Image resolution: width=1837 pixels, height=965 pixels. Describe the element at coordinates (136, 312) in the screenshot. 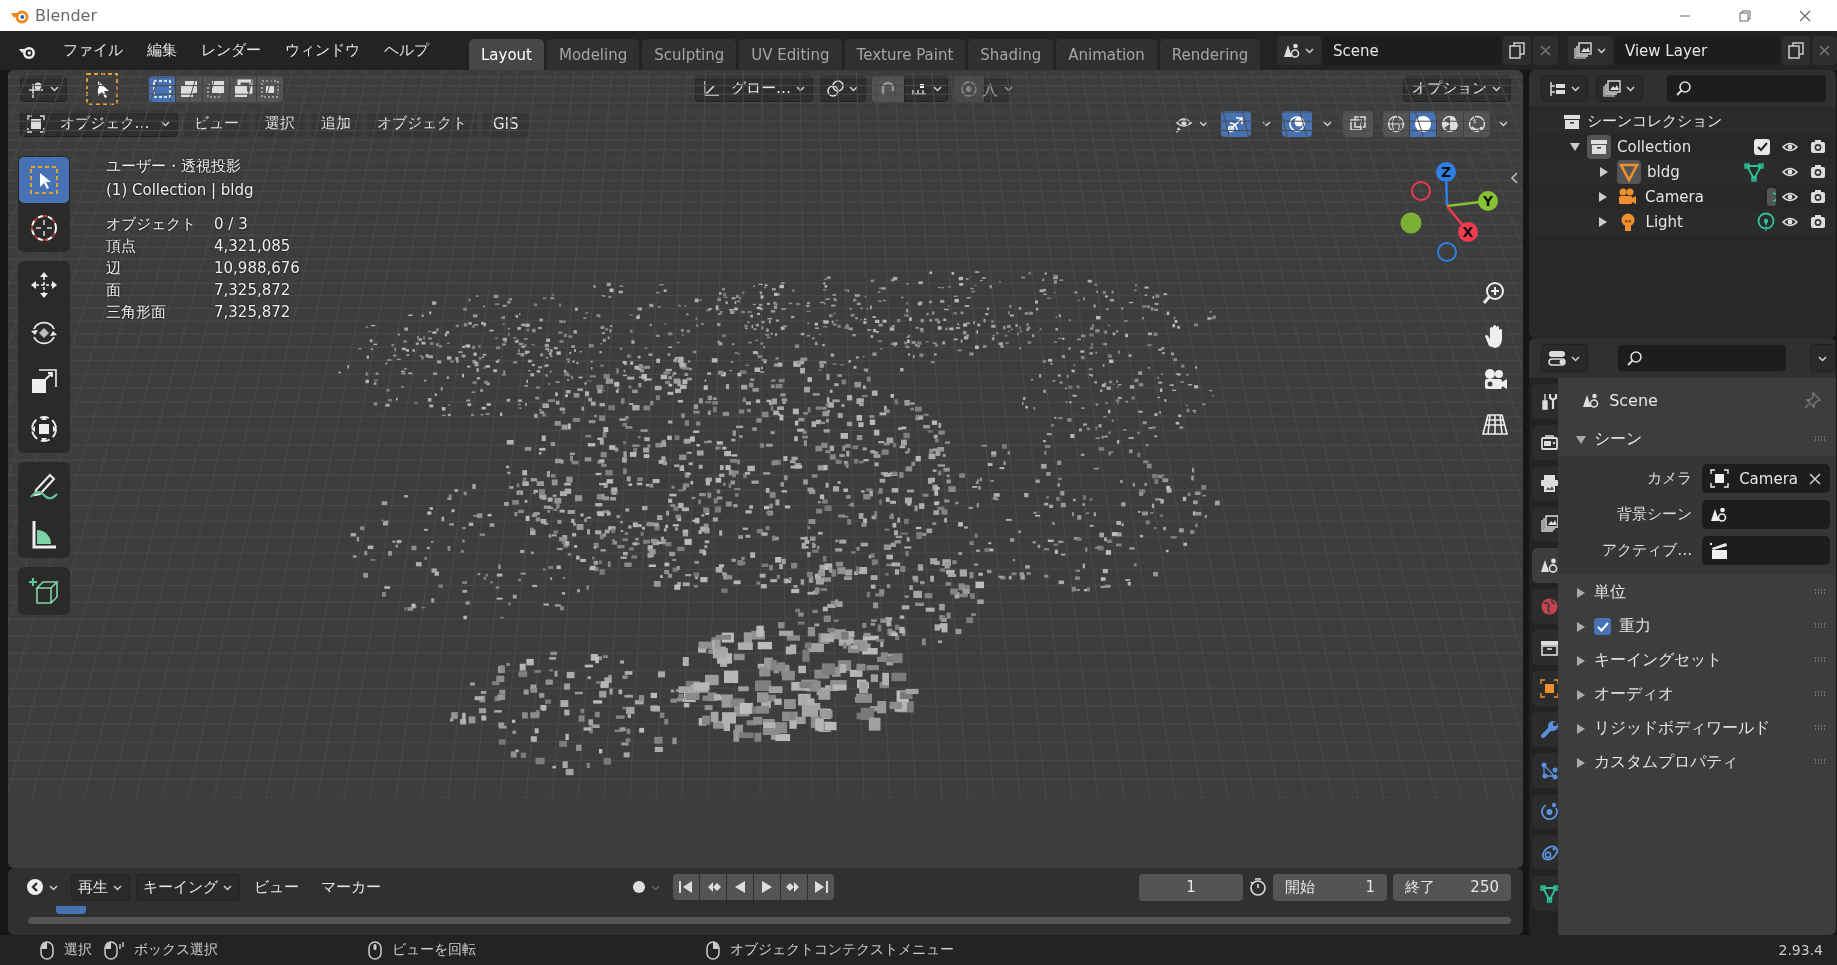

I see `stat-label: 三角形面` at that location.